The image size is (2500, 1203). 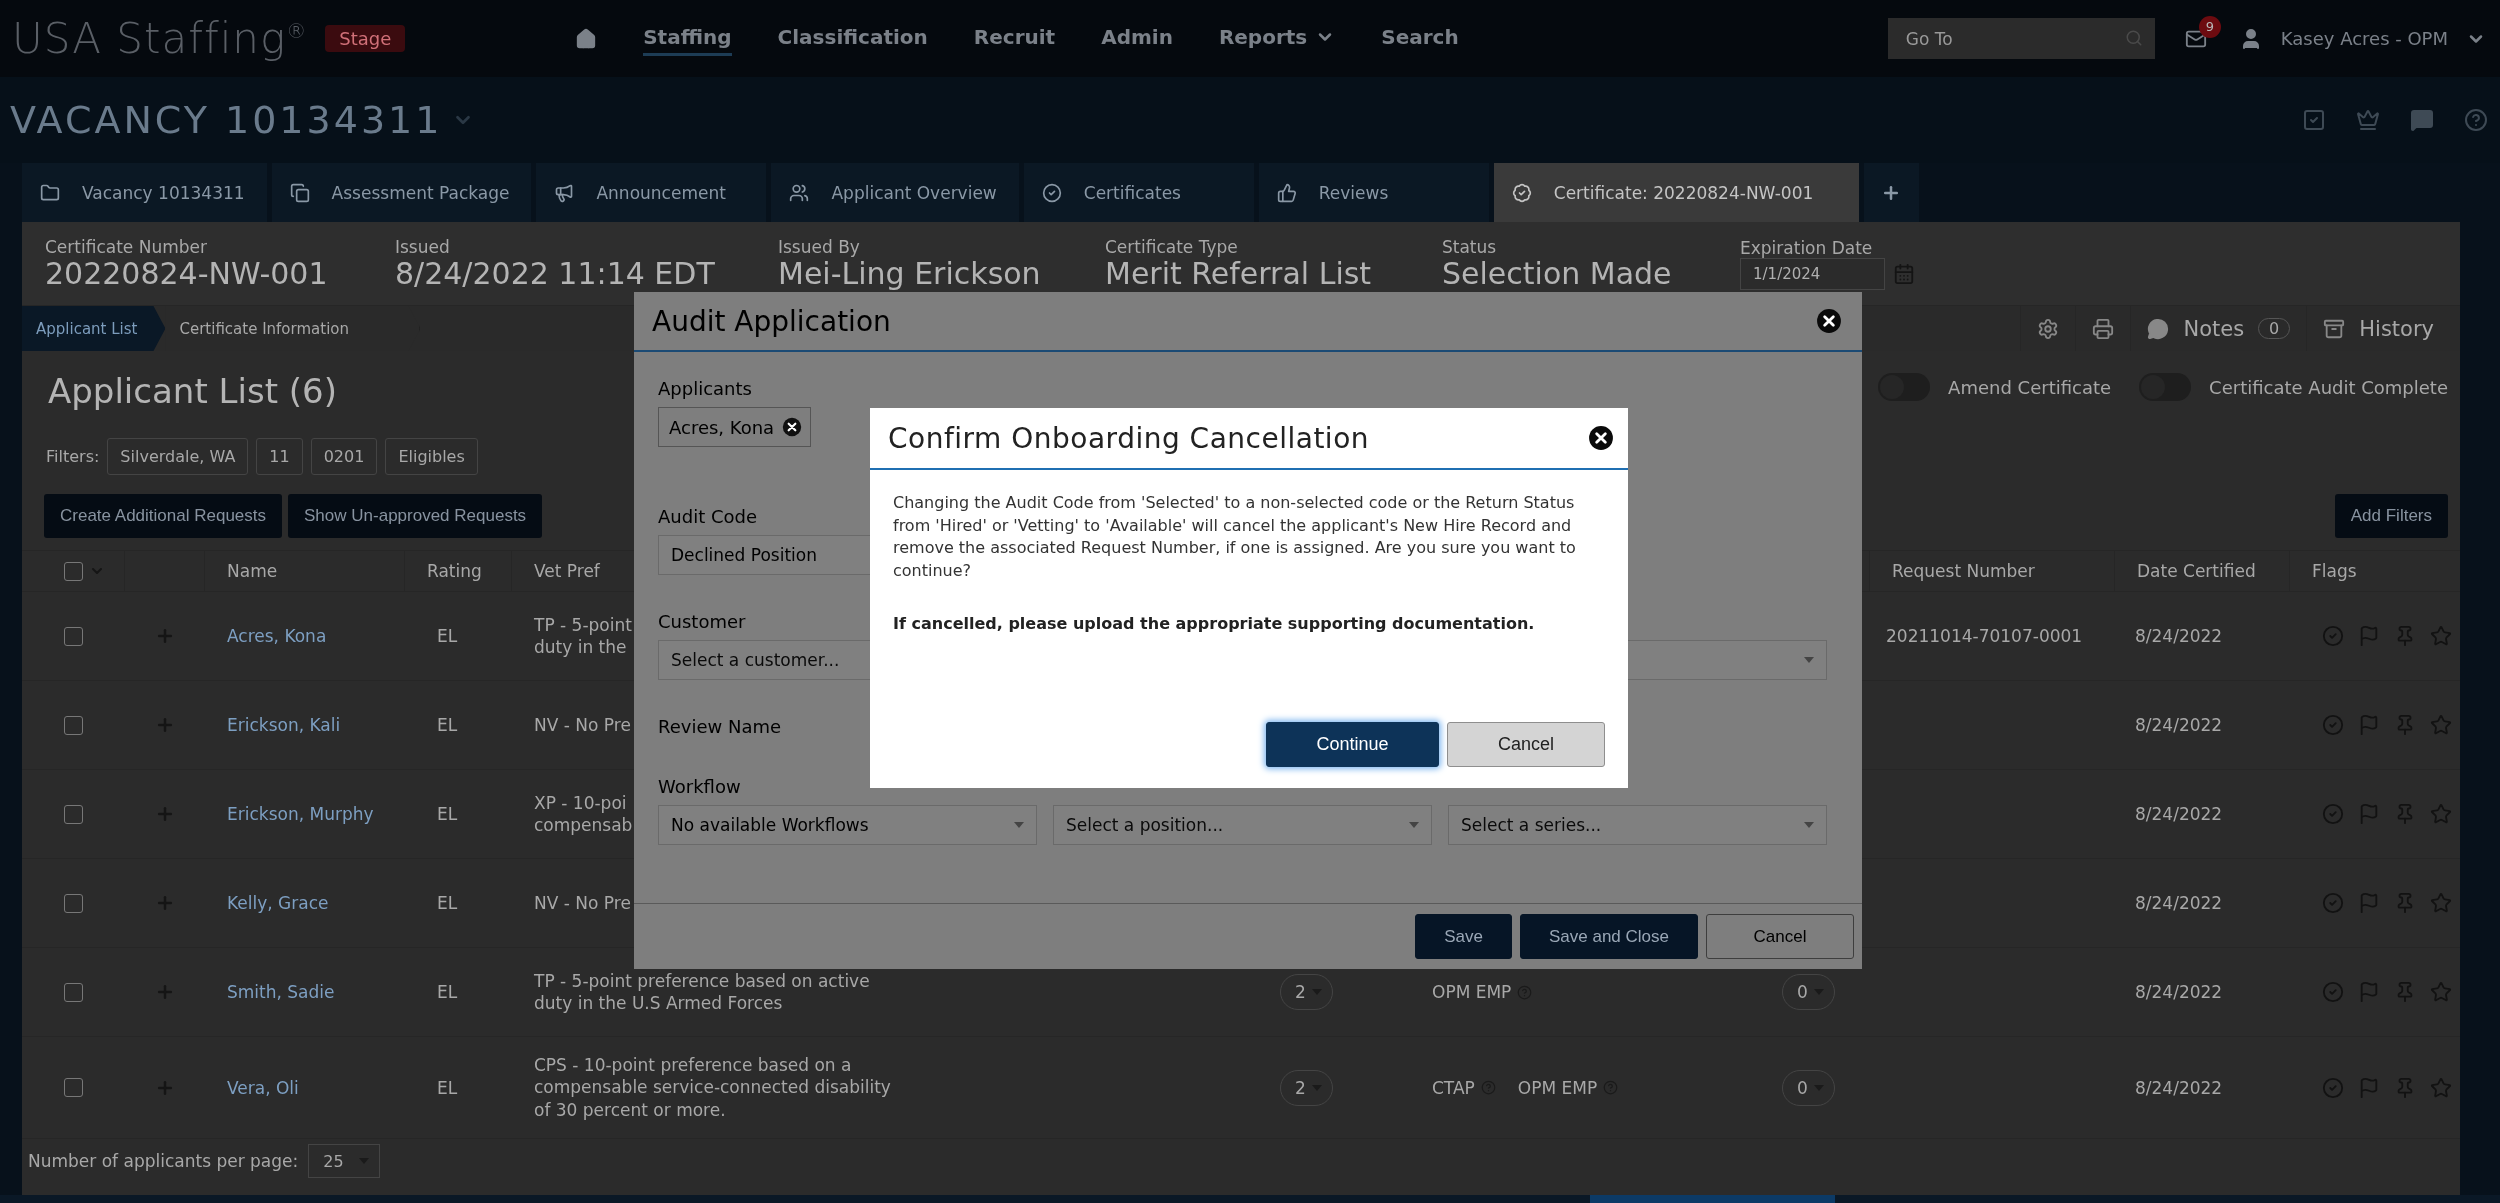 I want to click on tab: Certificates, so click(x=1138, y=192).